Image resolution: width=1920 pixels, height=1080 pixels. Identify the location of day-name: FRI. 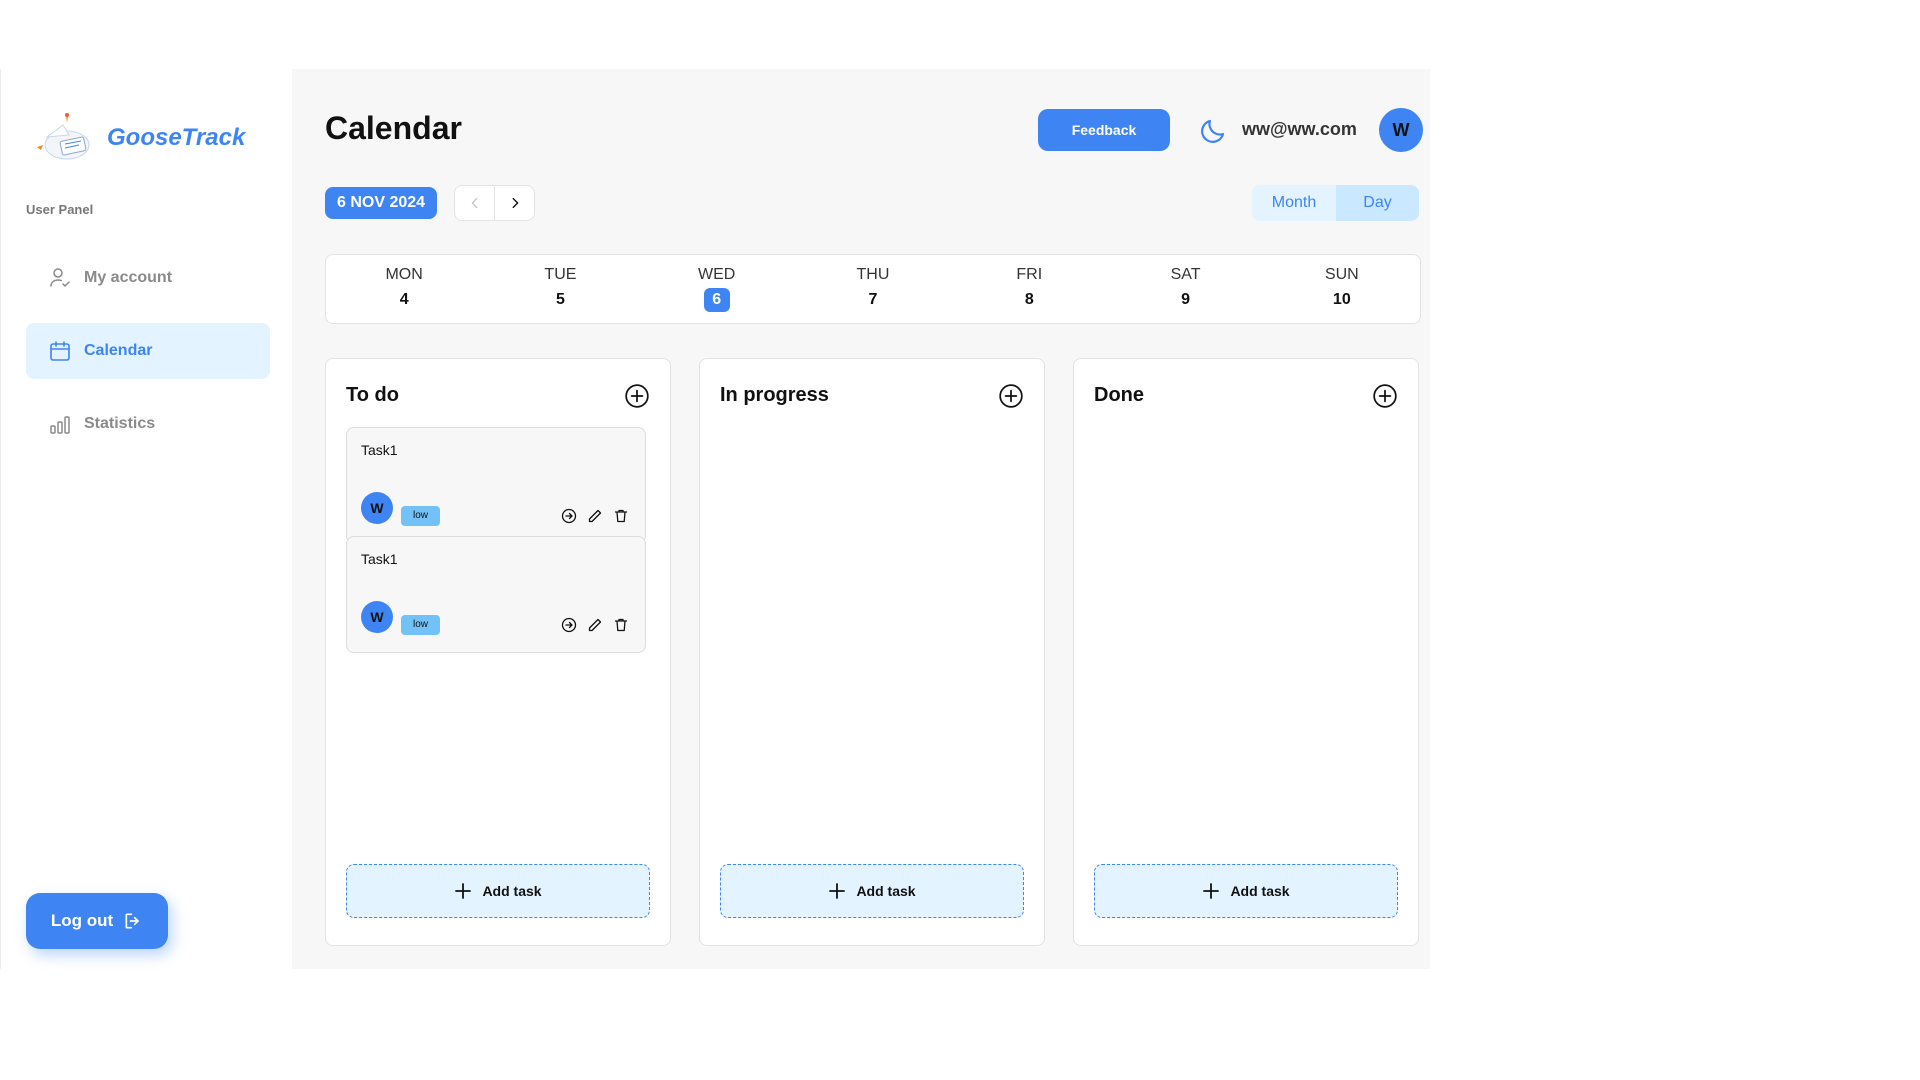
(1029, 274).